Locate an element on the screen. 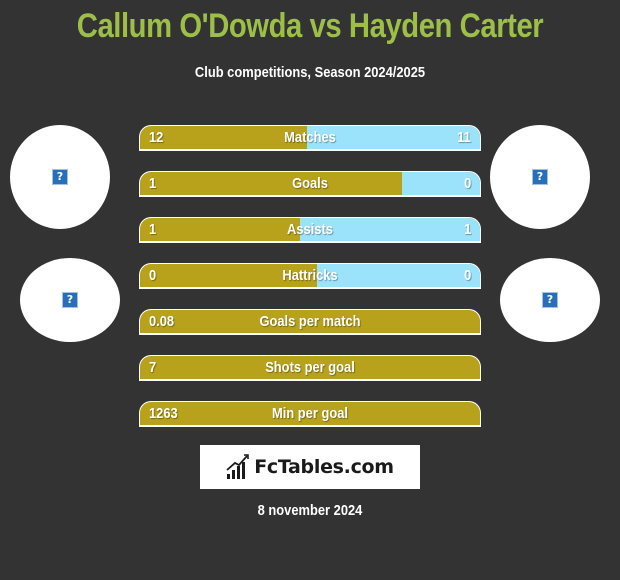  stat-label: Assists is located at coordinates (310, 229).